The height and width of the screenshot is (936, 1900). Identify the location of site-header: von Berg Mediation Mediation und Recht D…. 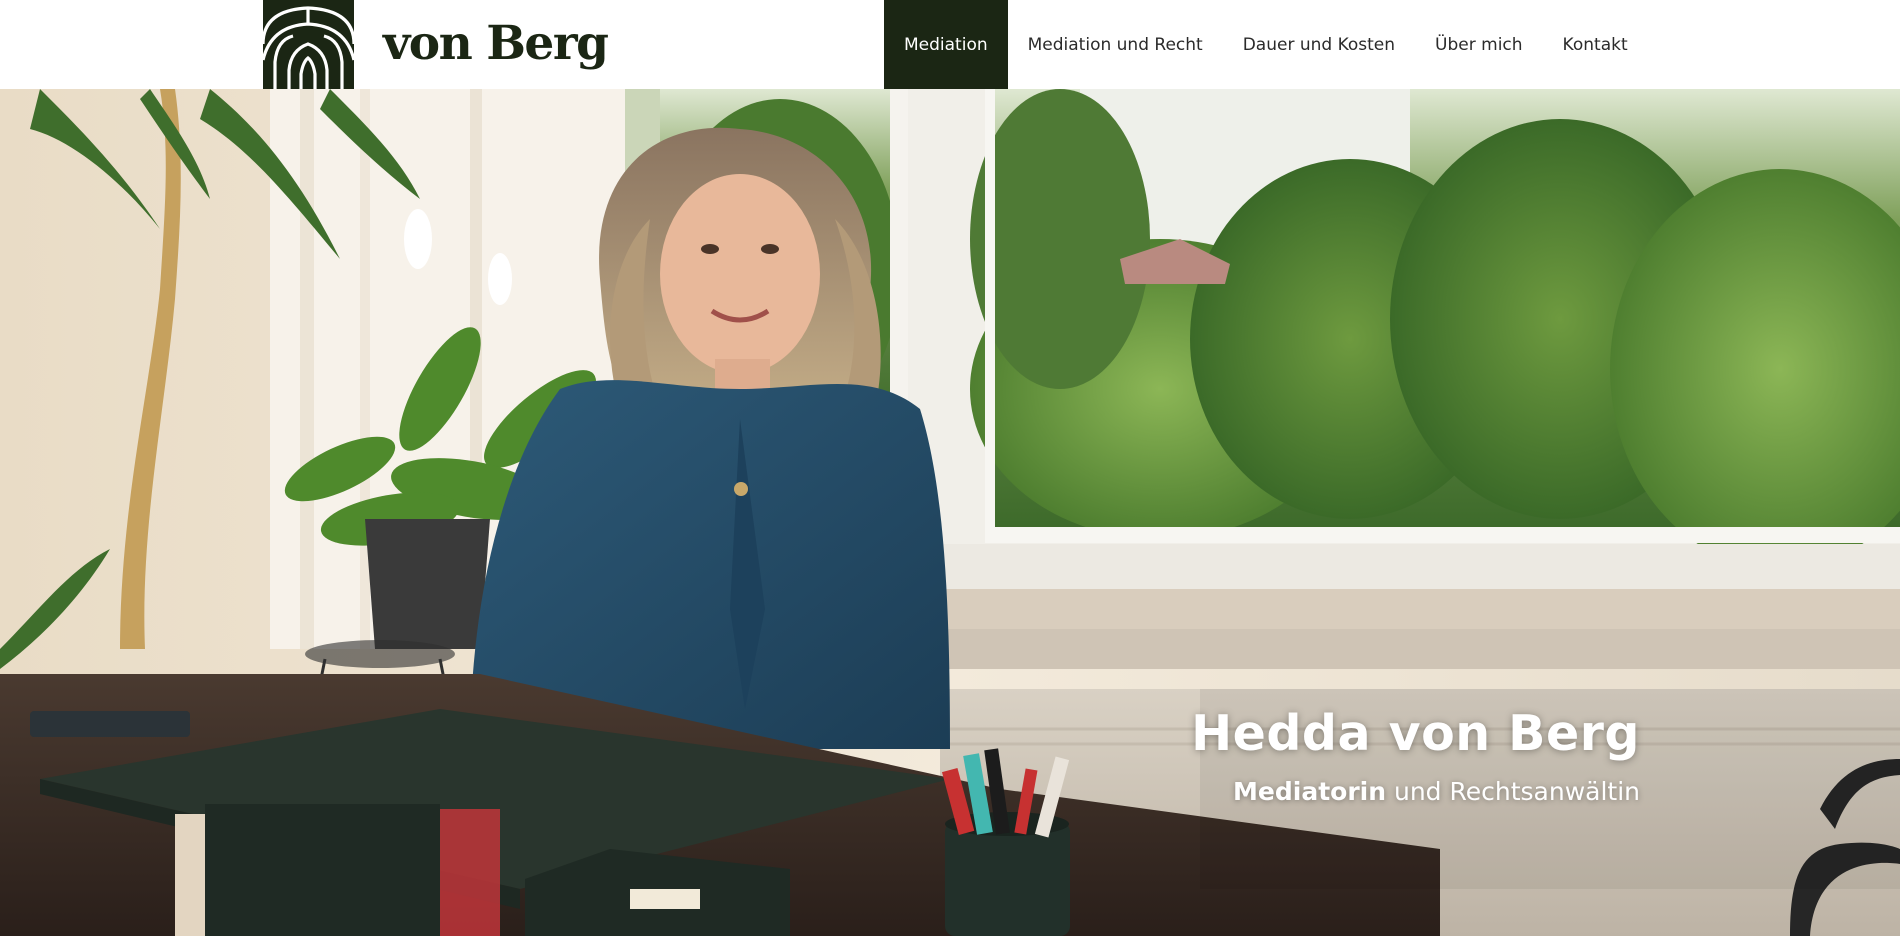
(950, 44).